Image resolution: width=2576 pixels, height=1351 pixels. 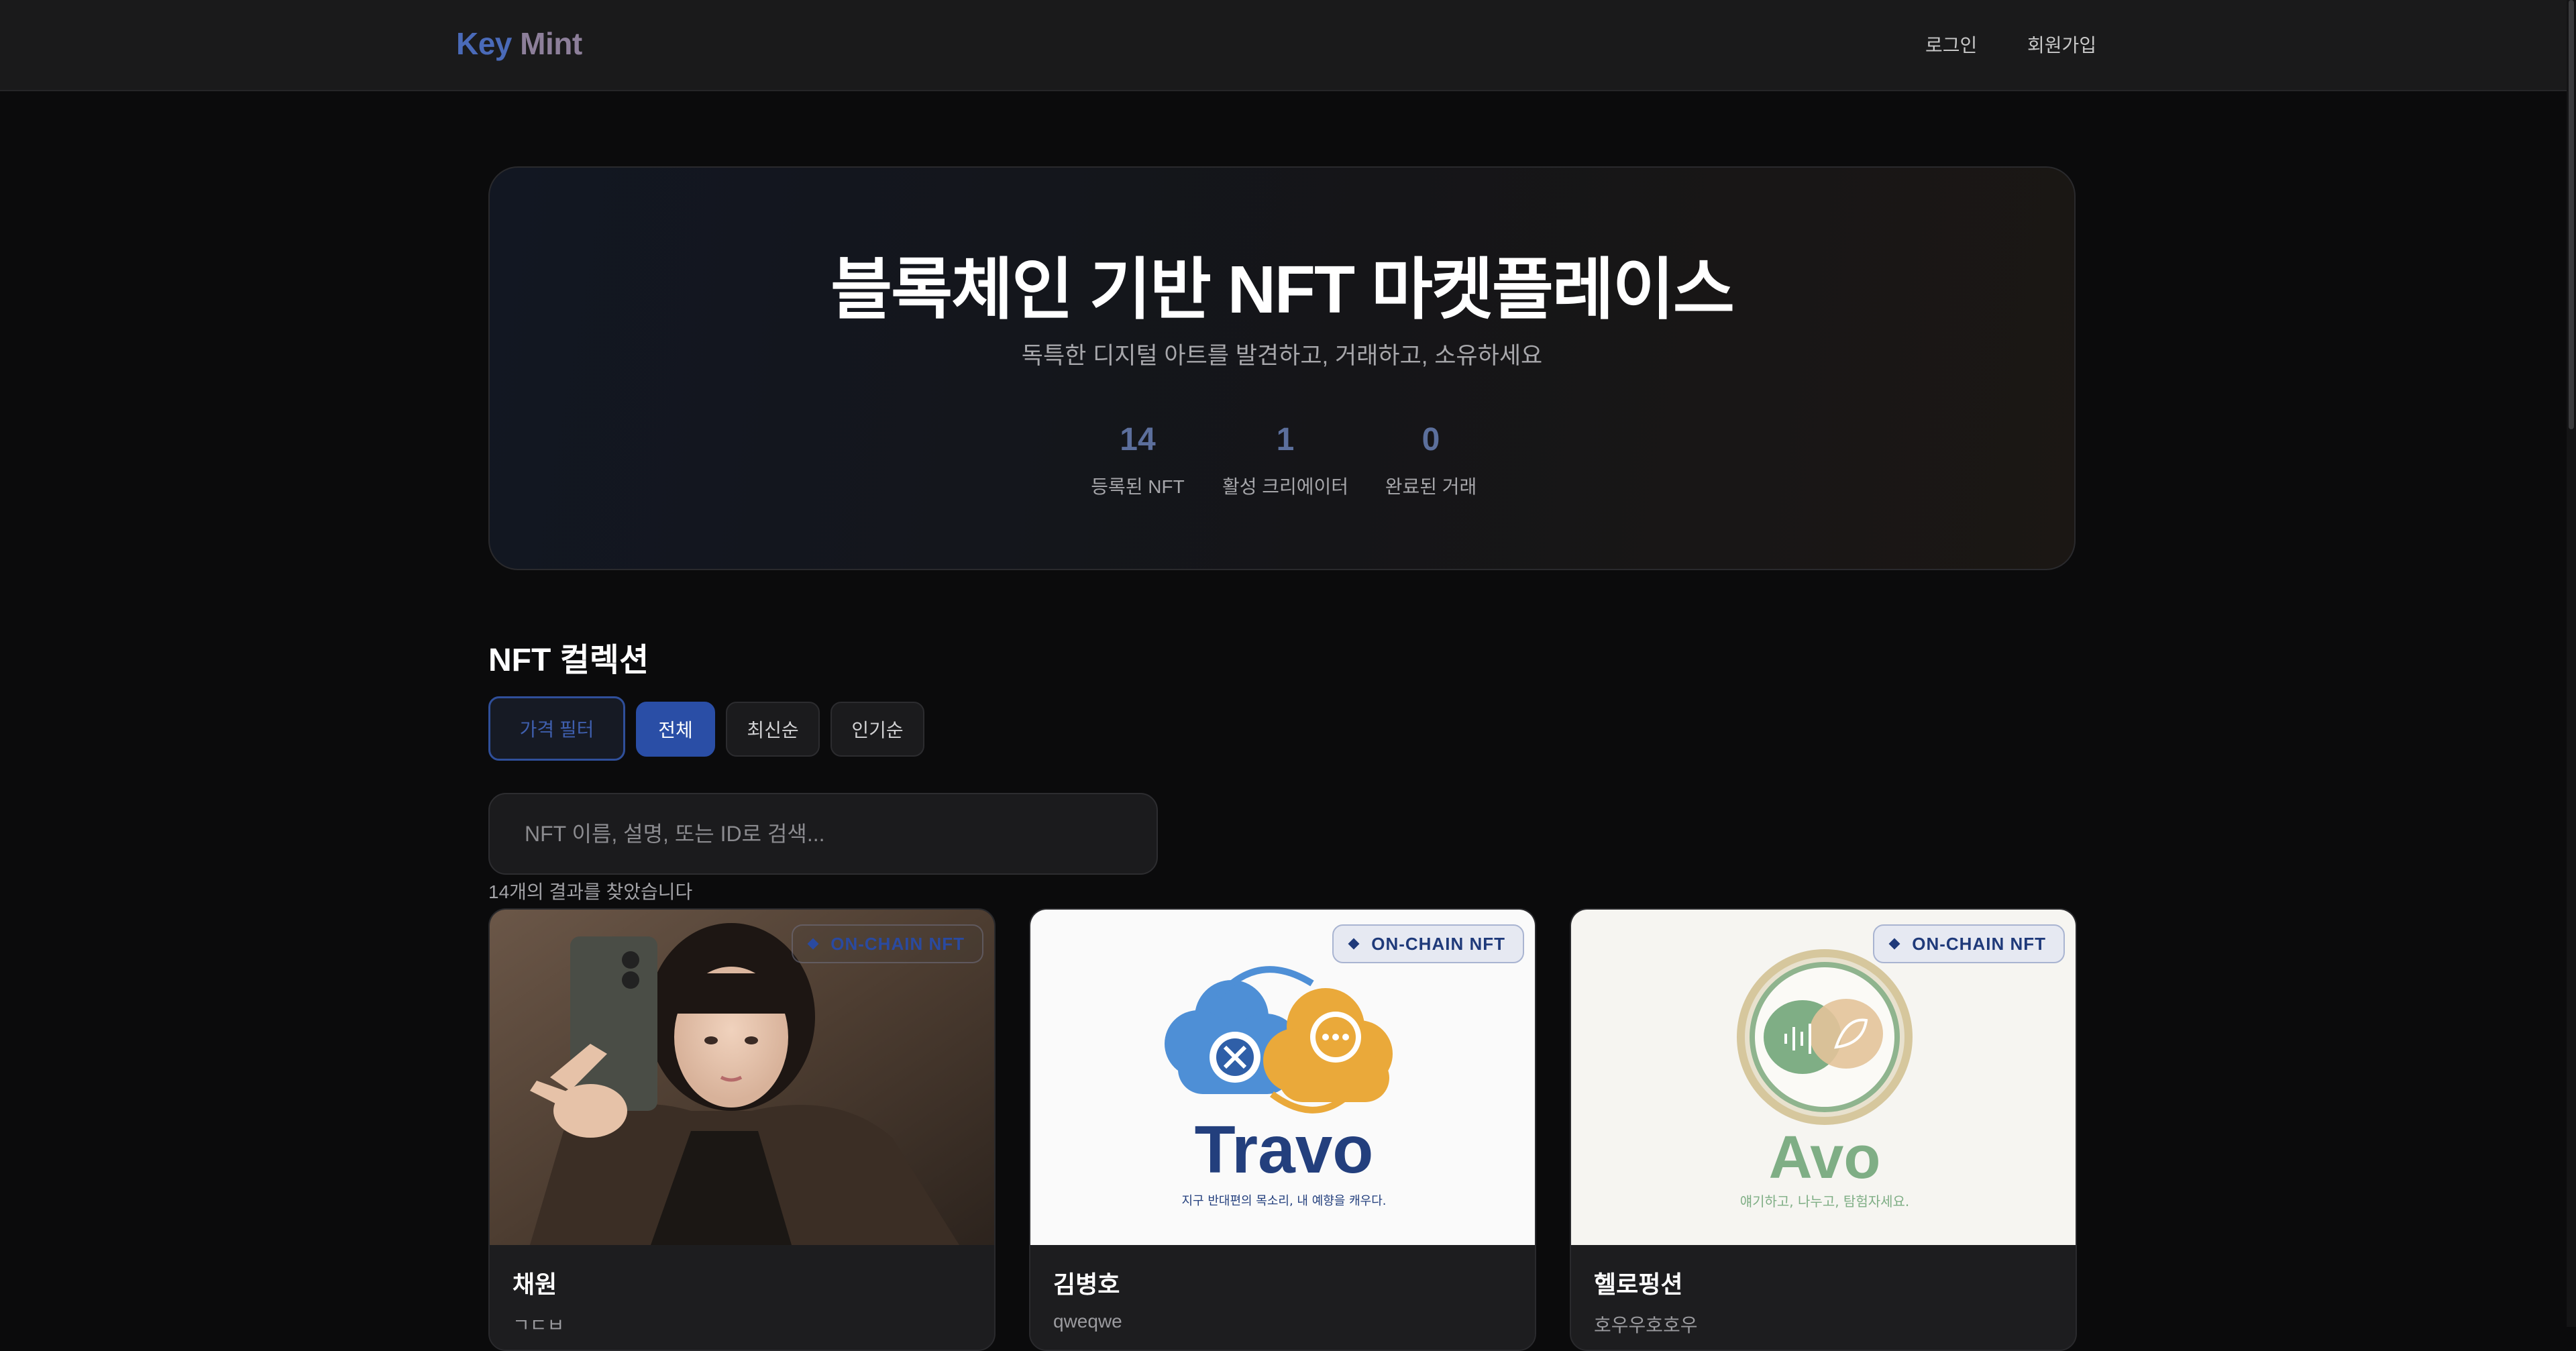 I want to click on login-link: 로그인, so click(x=1951, y=44).